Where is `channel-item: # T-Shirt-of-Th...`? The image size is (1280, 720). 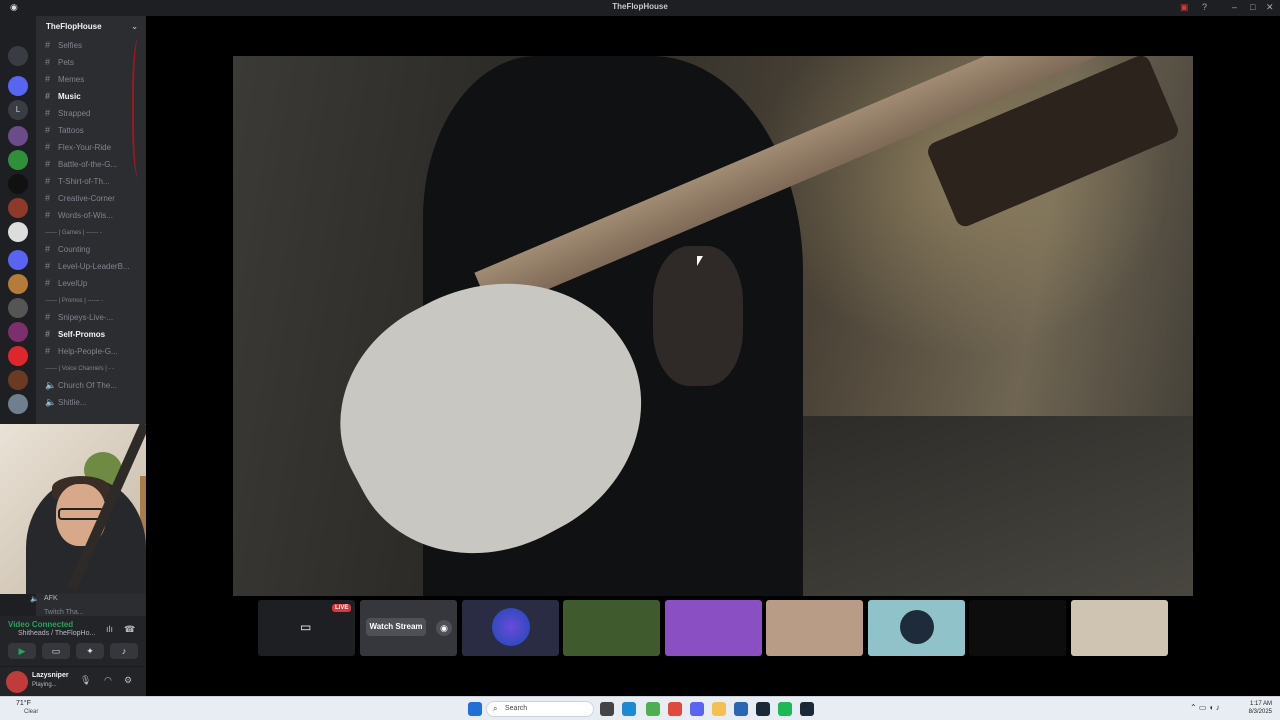 channel-item: # T-Shirt-of-Th... is located at coordinates (91, 182).